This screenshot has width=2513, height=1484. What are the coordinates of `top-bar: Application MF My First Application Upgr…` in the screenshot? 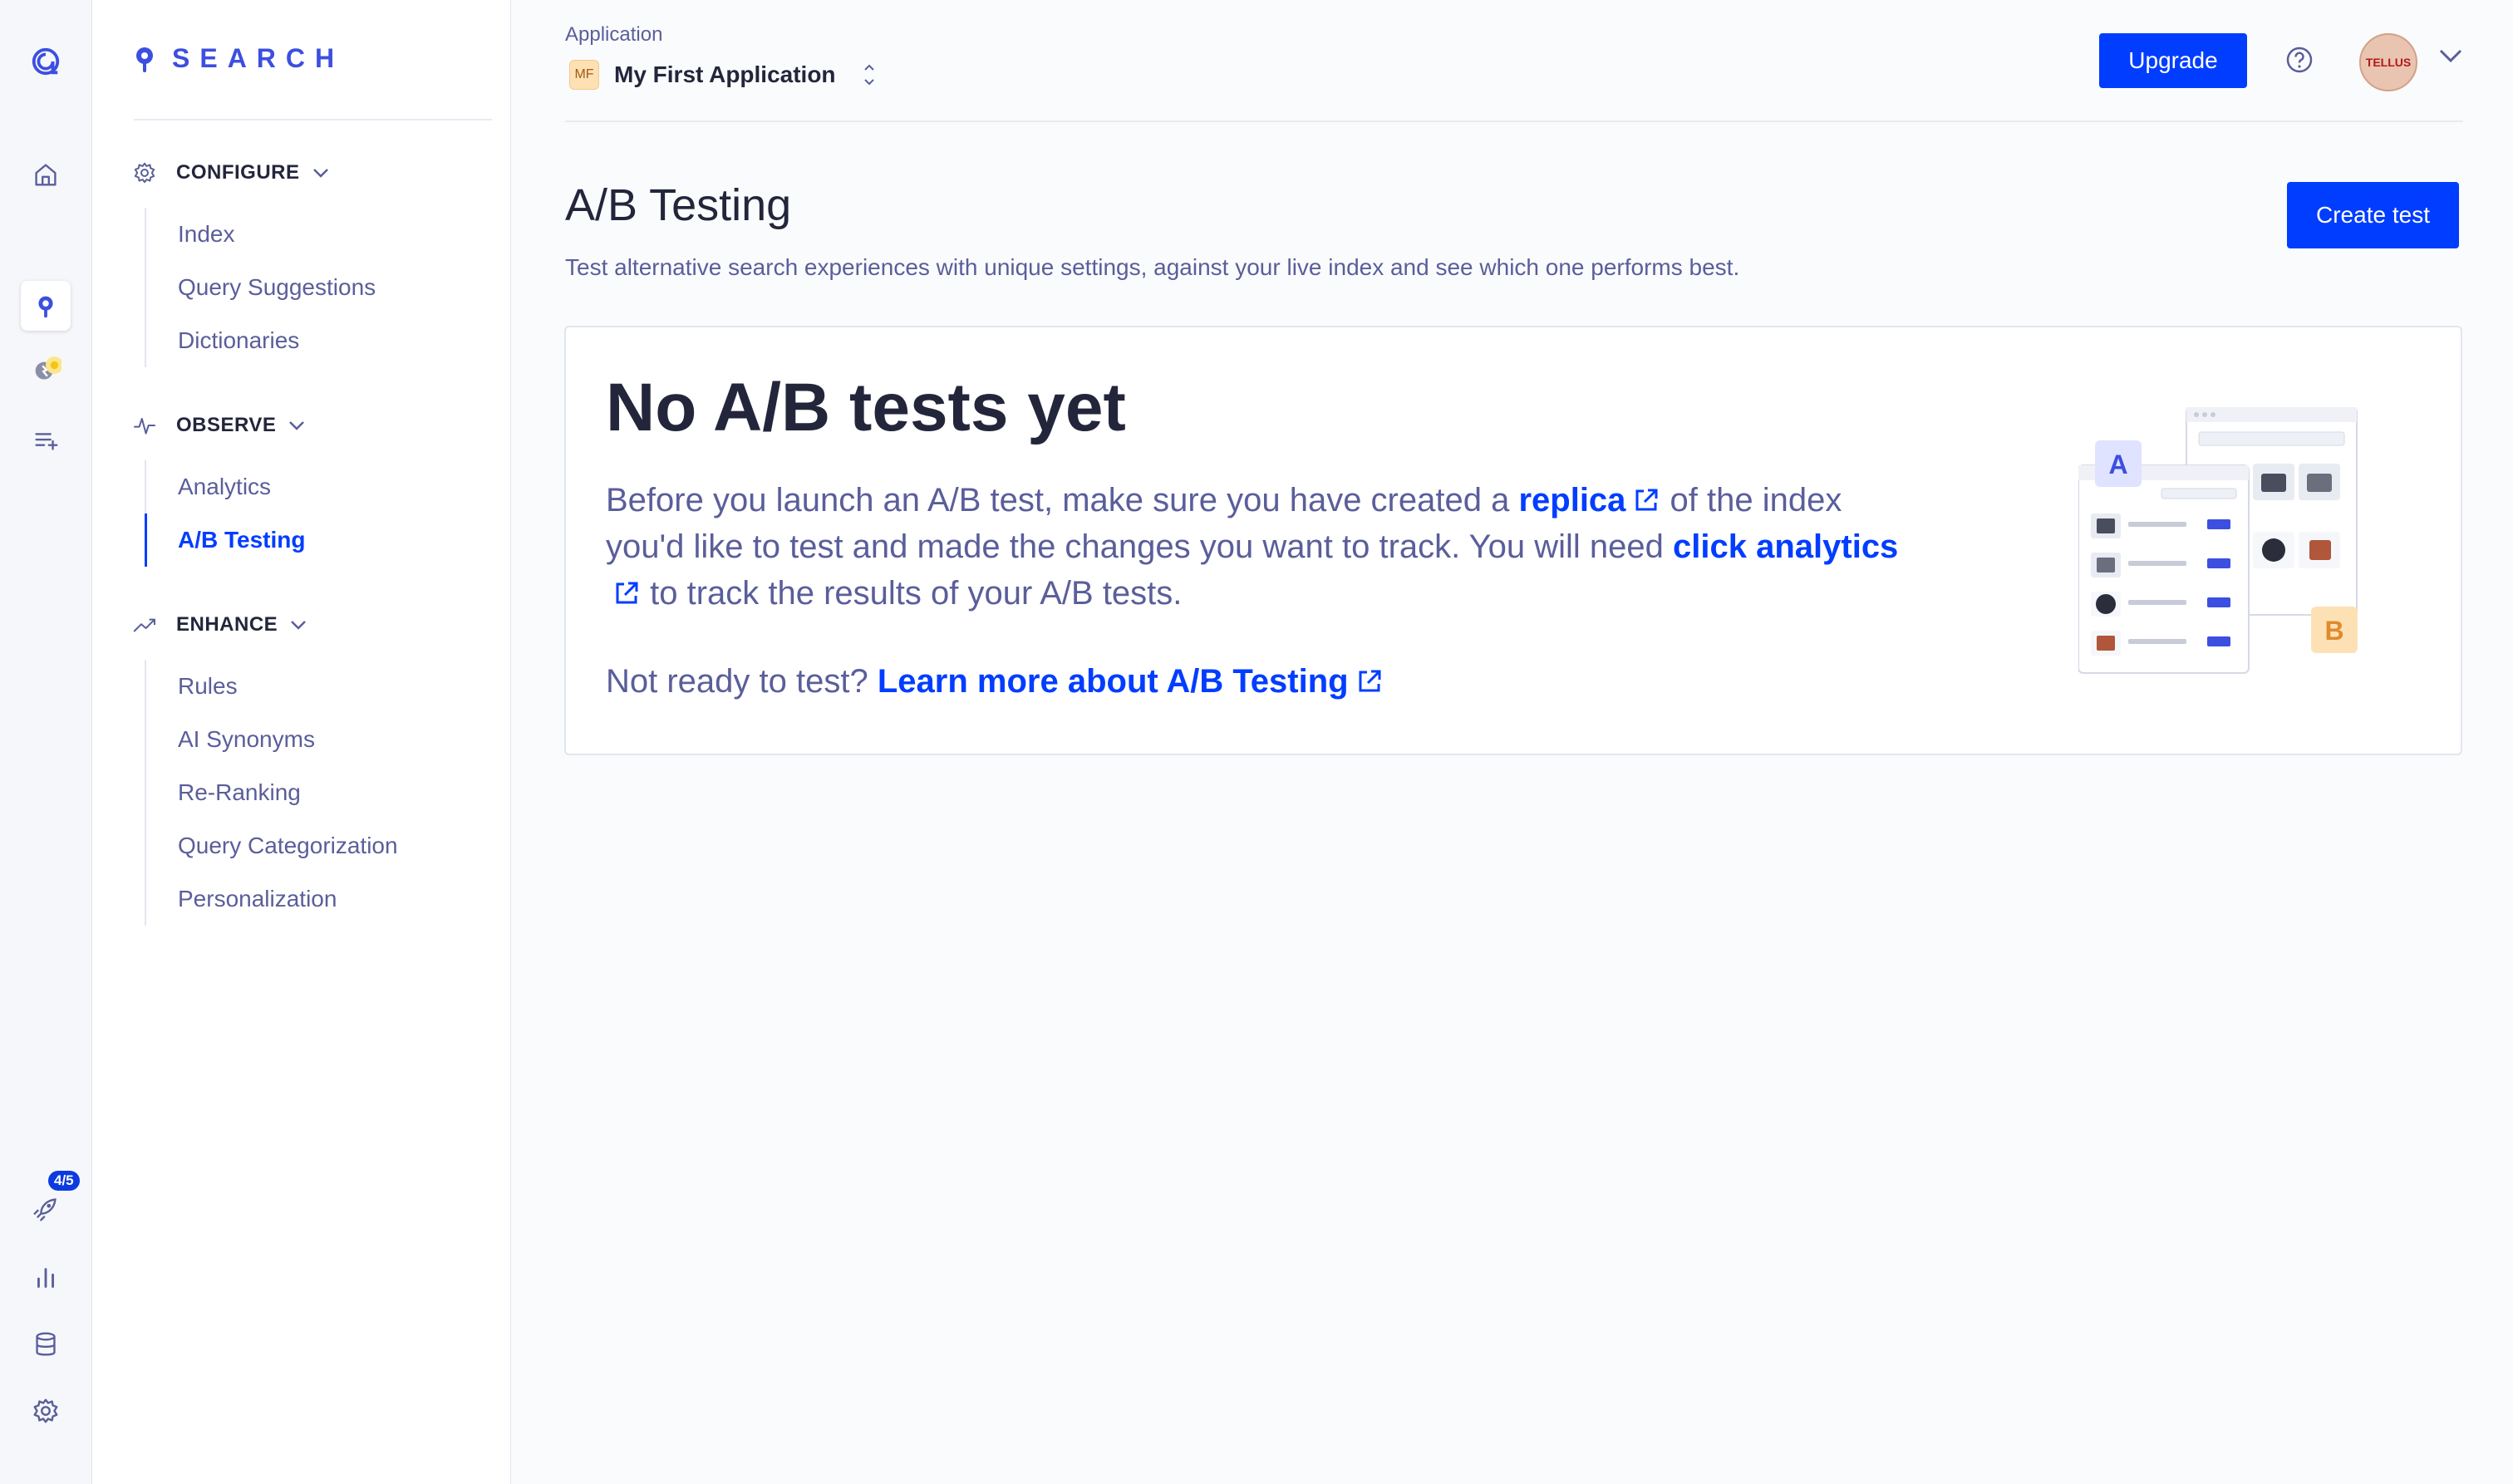 It's located at (1514, 61).